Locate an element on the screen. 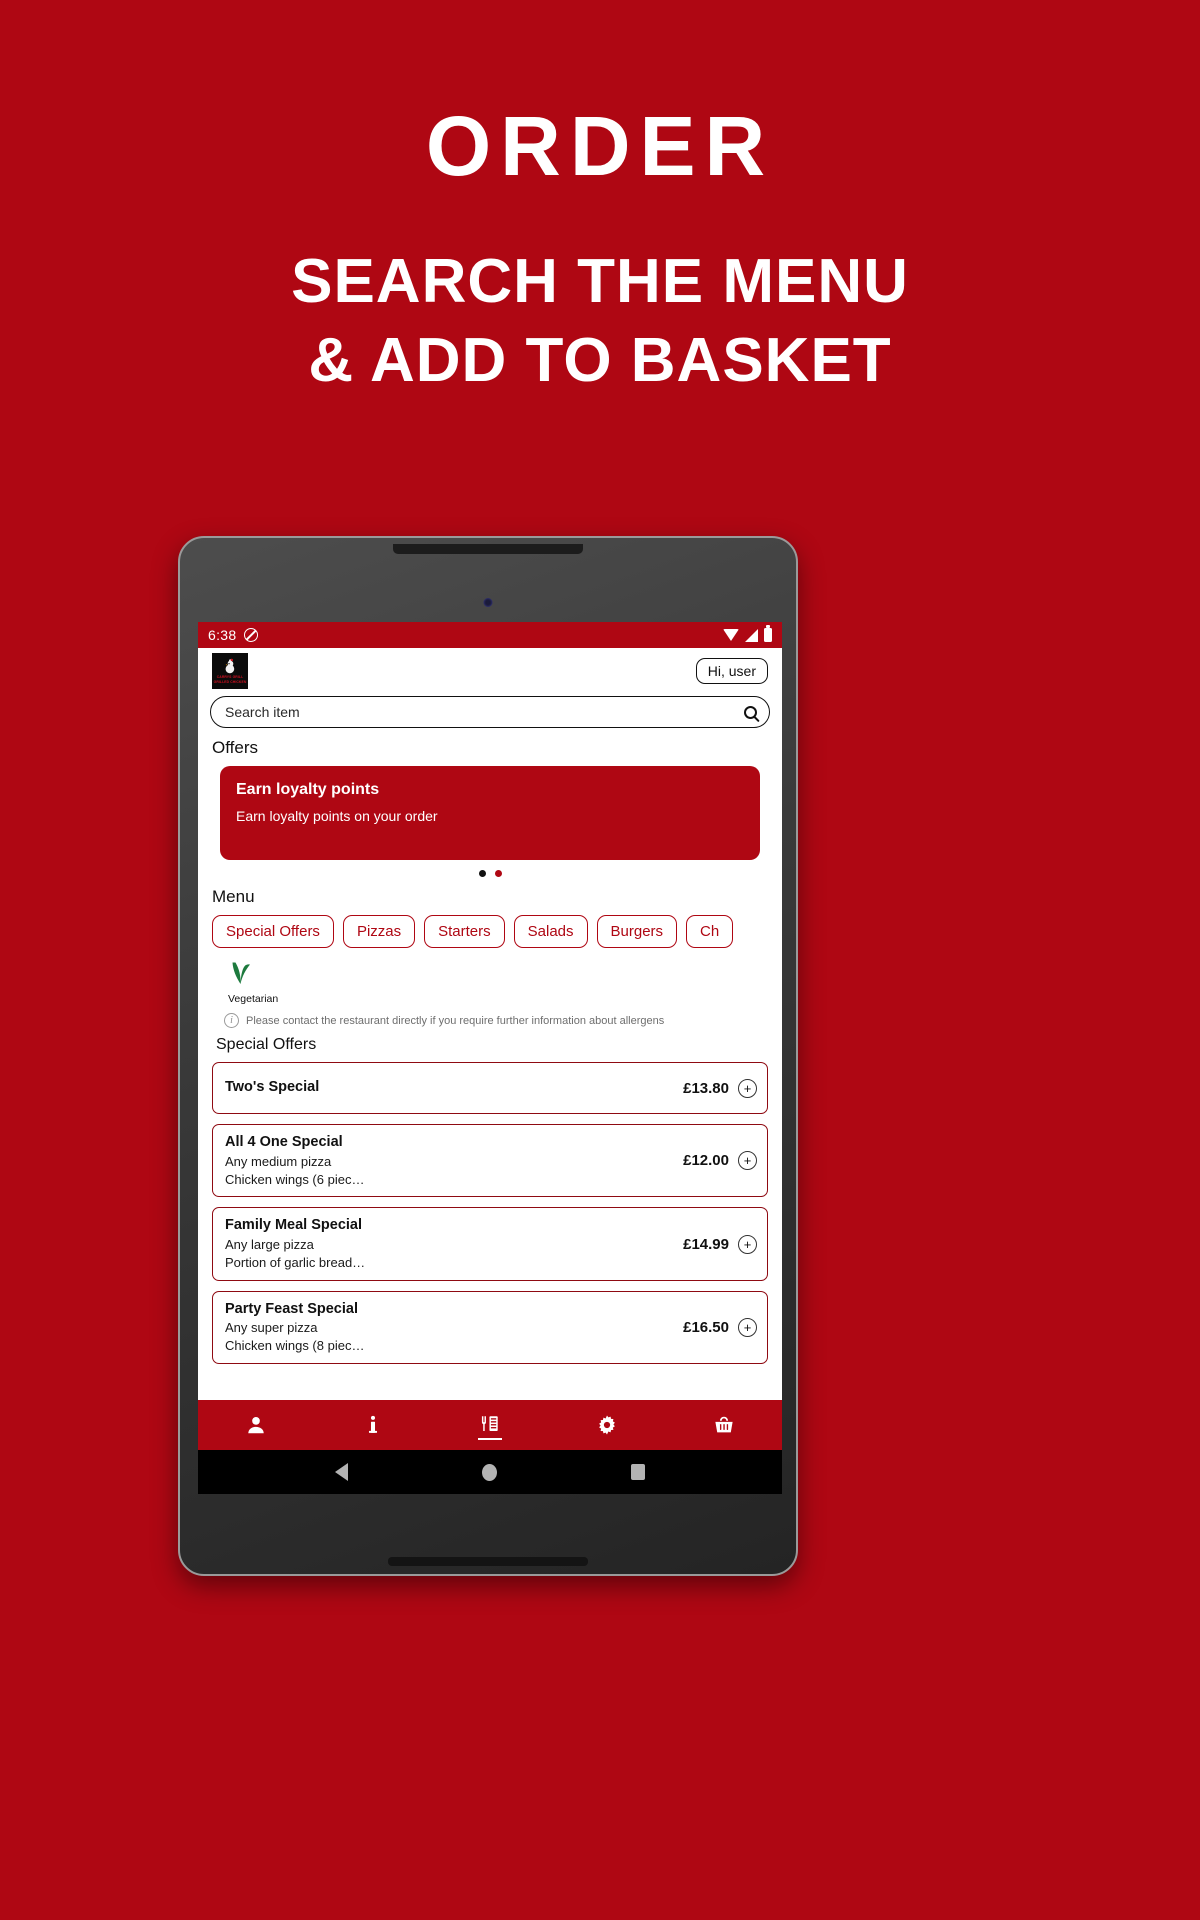 This screenshot has width=1200, height=1920. menu-item-actions: £12.00 + is located at coordinates (720, 1161).